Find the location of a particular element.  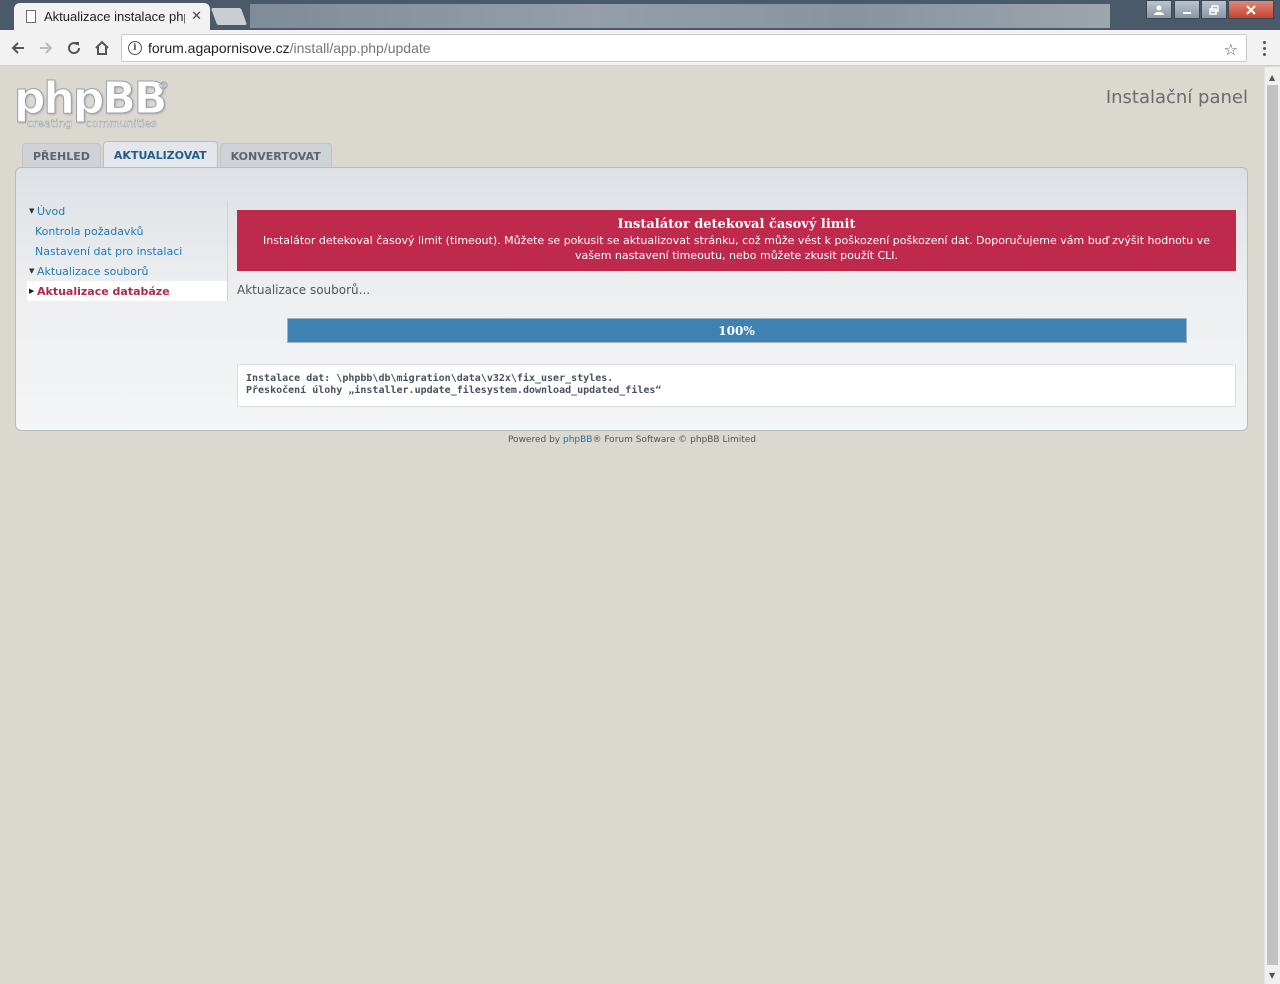

page-scrollbar: ▲ ▼ is located at coordinates (1272, 525).